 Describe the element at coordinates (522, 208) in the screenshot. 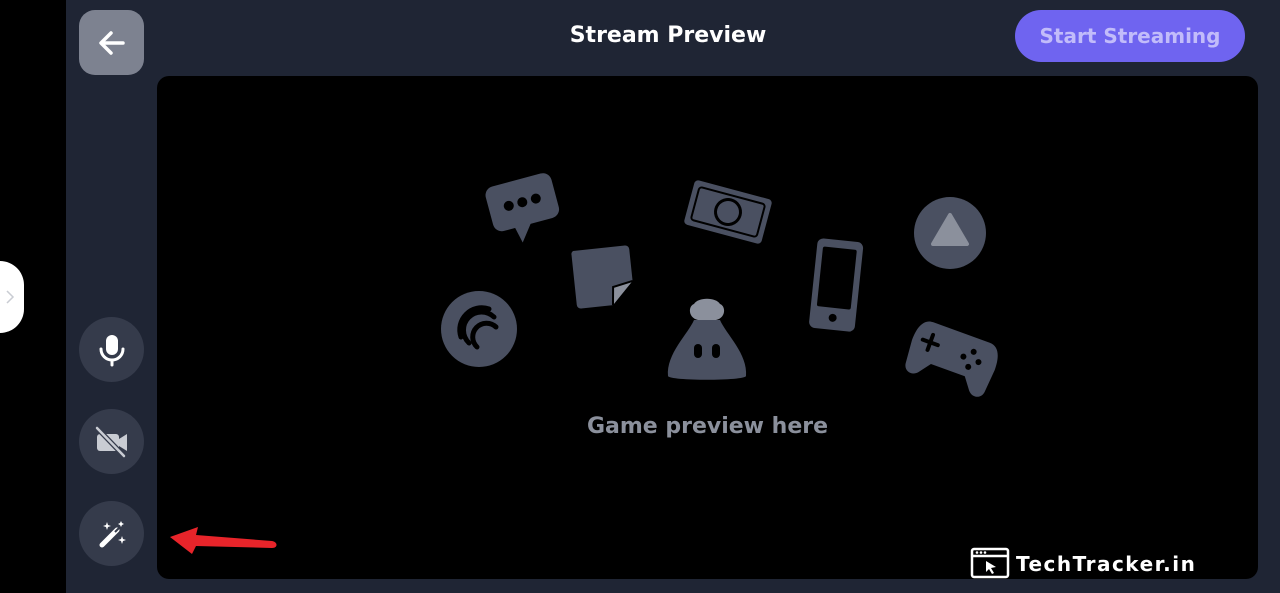

I see `chat-bubble-icon` at that location.